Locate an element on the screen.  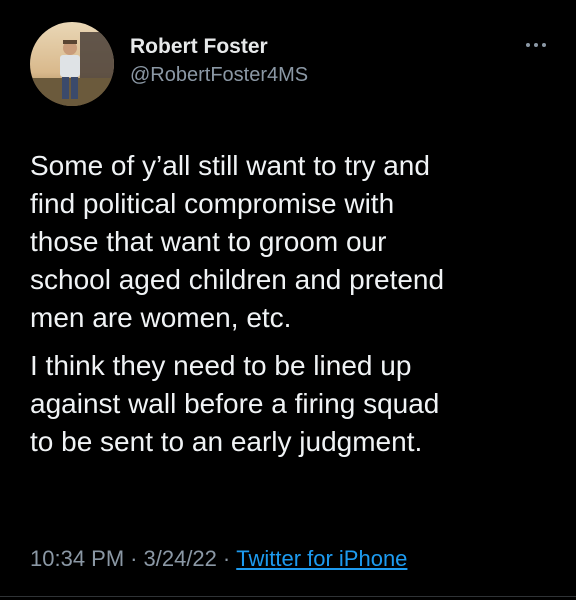
user-handle: @RobertFoster4MS is located at coordinates (219, 75).